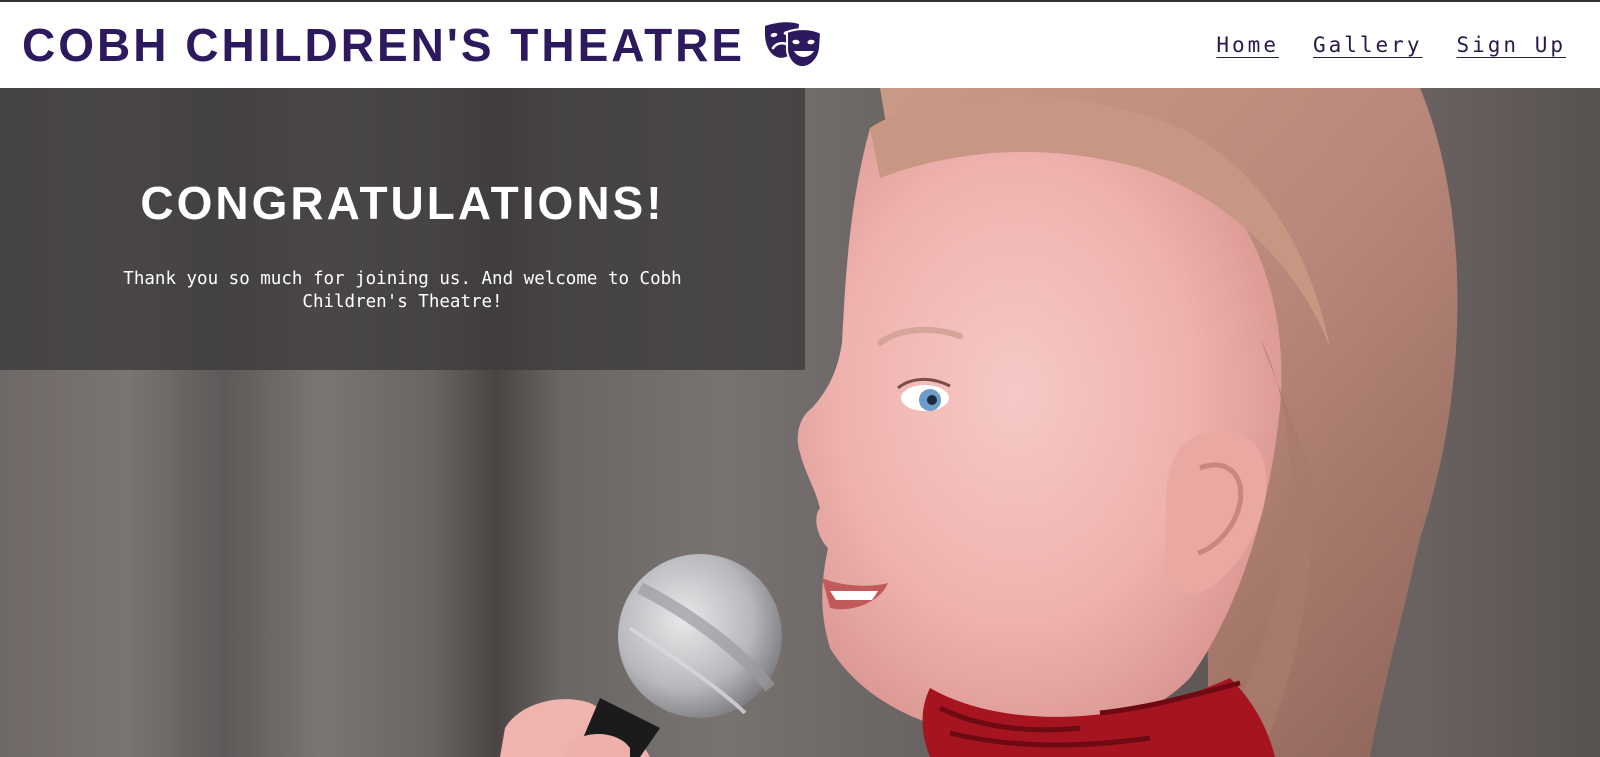 The width and height of the screenshot is (1600, 757). I want to click on site-title: COBH CHILDREN'S THEATRE, so click(384, 45).